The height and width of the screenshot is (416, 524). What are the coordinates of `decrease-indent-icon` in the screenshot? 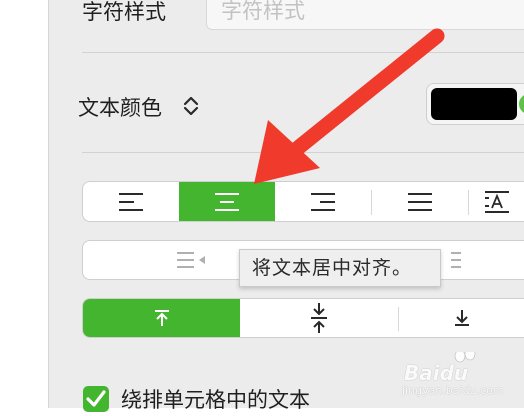 It's located at (191, 260).